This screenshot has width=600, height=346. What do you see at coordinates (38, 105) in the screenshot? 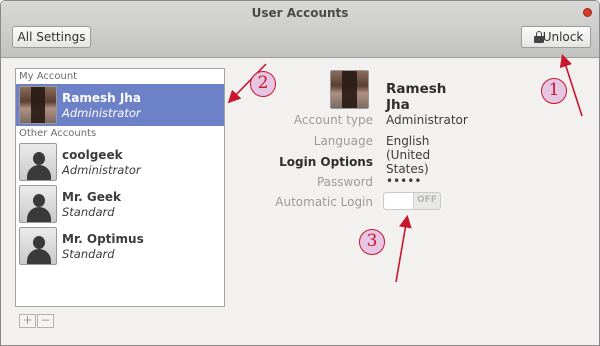
I see `user-photo` at bounding box center [38, 105].